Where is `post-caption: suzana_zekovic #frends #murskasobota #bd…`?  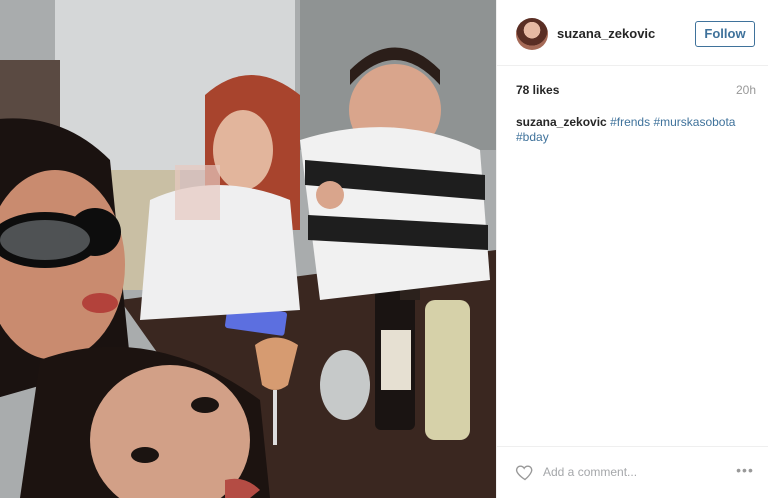 post-caption: suzana_zekovic #frends #murskasobota #bd… is located at coordinates (636, 130).